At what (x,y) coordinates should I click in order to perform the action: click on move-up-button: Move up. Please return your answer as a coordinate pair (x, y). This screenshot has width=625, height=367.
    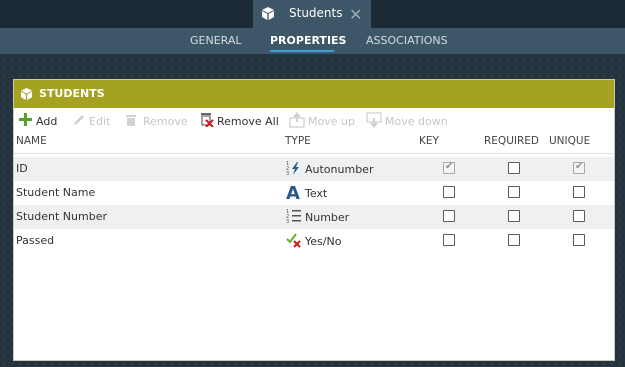
    Looking at the image, I should click on (322, 121).